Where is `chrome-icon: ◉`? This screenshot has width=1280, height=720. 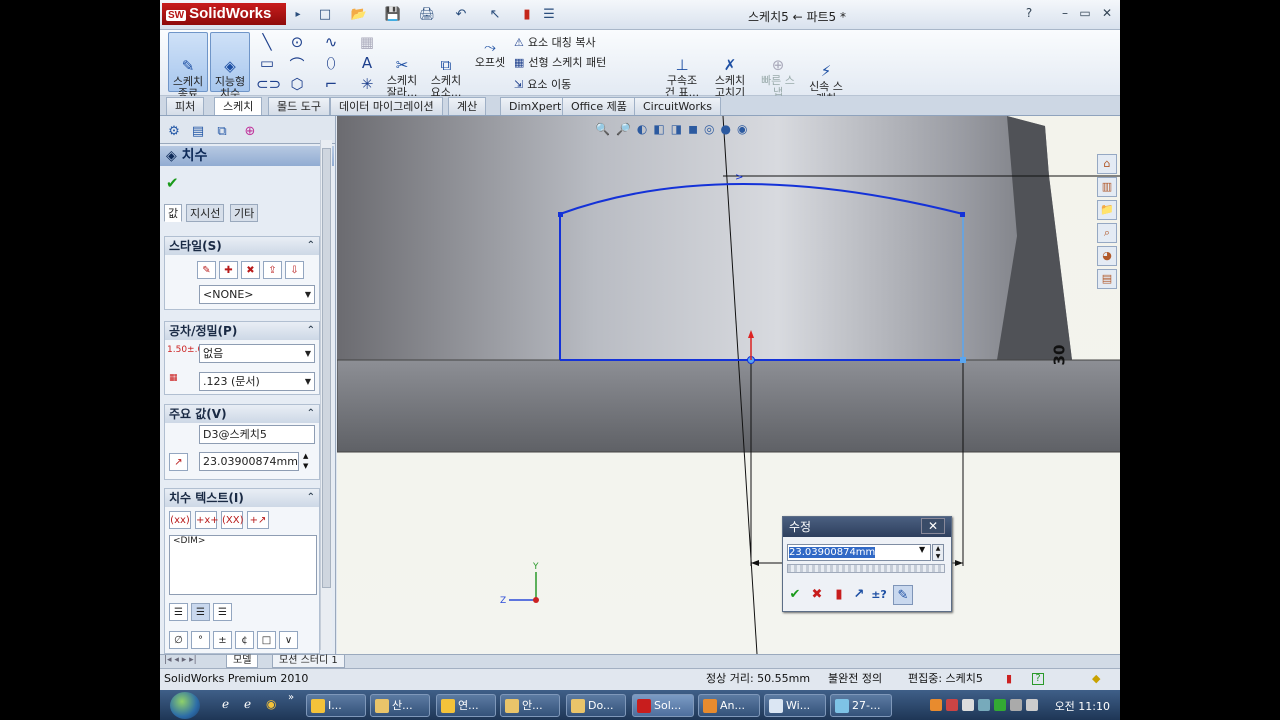 chrome-icon: ◉ is located at coordinates (271, 704).